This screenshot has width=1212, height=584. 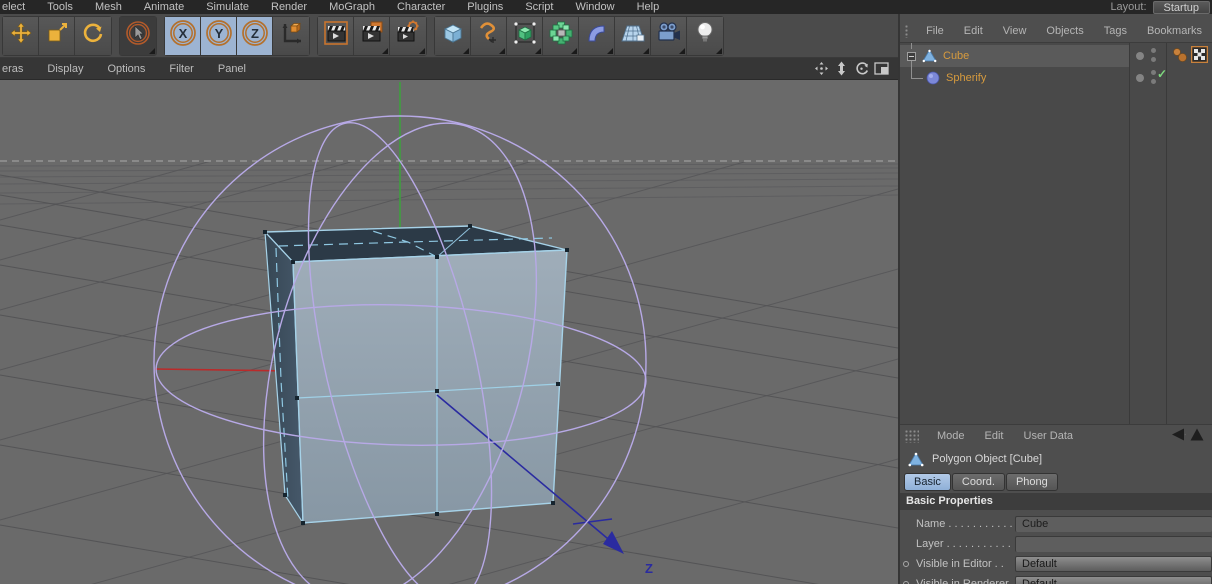 I want to click on add-cube-primitive-button, so click(x=453, y=35).